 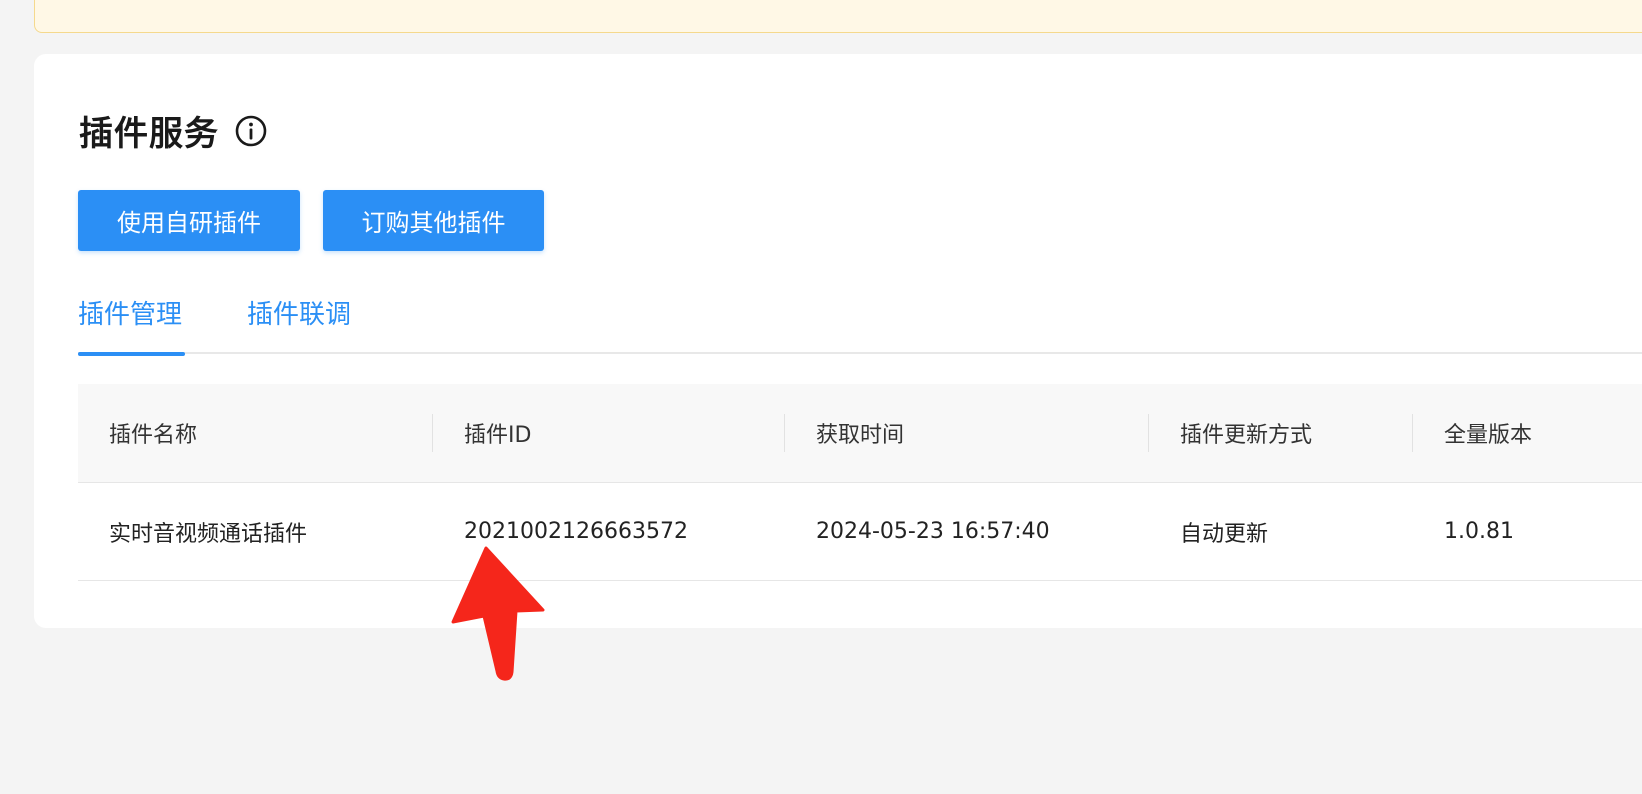 What do you see at coordinates (498, 435) in the screenshot?
I see `column-header-plugin-id: 插件ID` at bounding box center [498, 435].